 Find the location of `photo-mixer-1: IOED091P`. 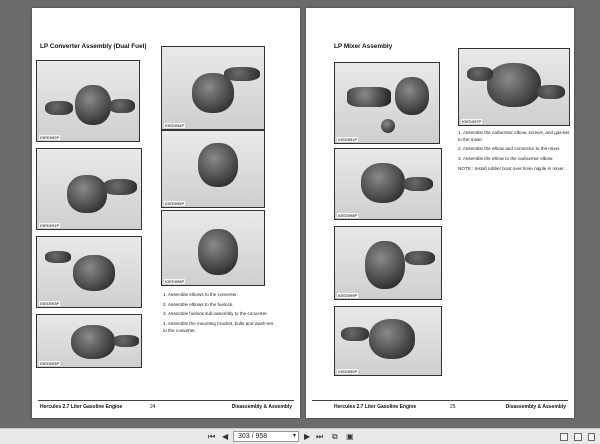

photo-mixer-1: IOED091P is located at coordinates (387, 103).